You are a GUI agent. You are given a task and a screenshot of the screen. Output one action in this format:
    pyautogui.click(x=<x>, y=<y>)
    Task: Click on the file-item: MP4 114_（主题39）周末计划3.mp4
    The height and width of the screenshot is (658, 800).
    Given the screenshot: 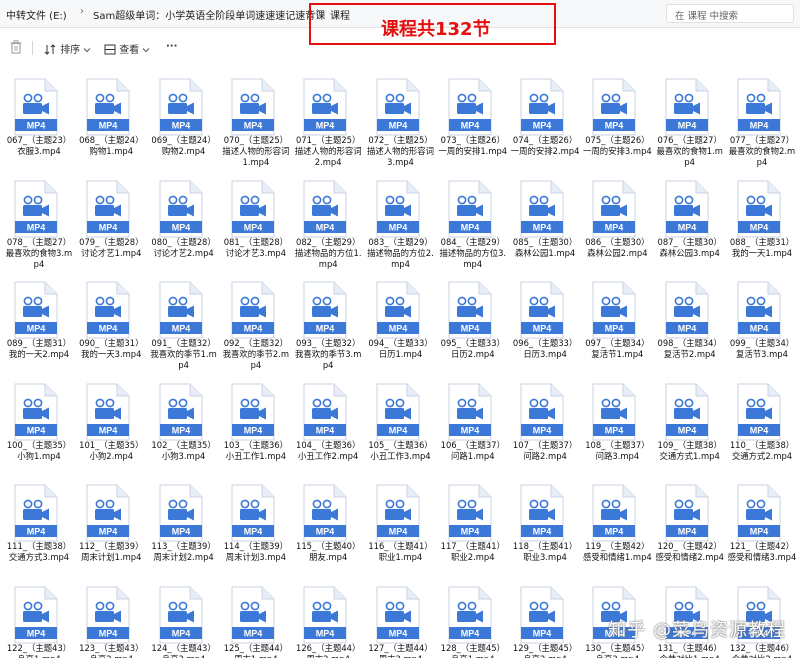 What is the action you would take?
    pyautogui.click(x=256, y=526)
    